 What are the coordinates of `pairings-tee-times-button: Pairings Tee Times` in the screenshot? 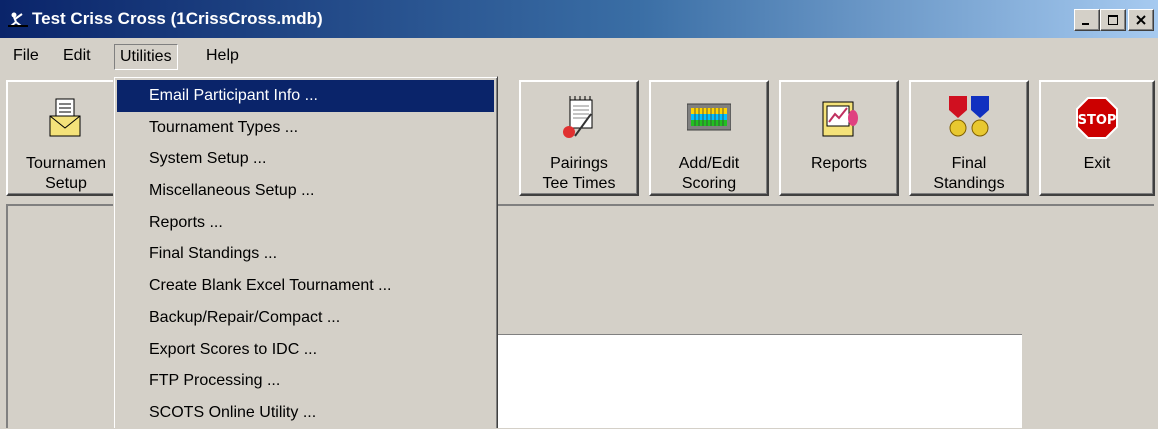 It's located at (579, 138).